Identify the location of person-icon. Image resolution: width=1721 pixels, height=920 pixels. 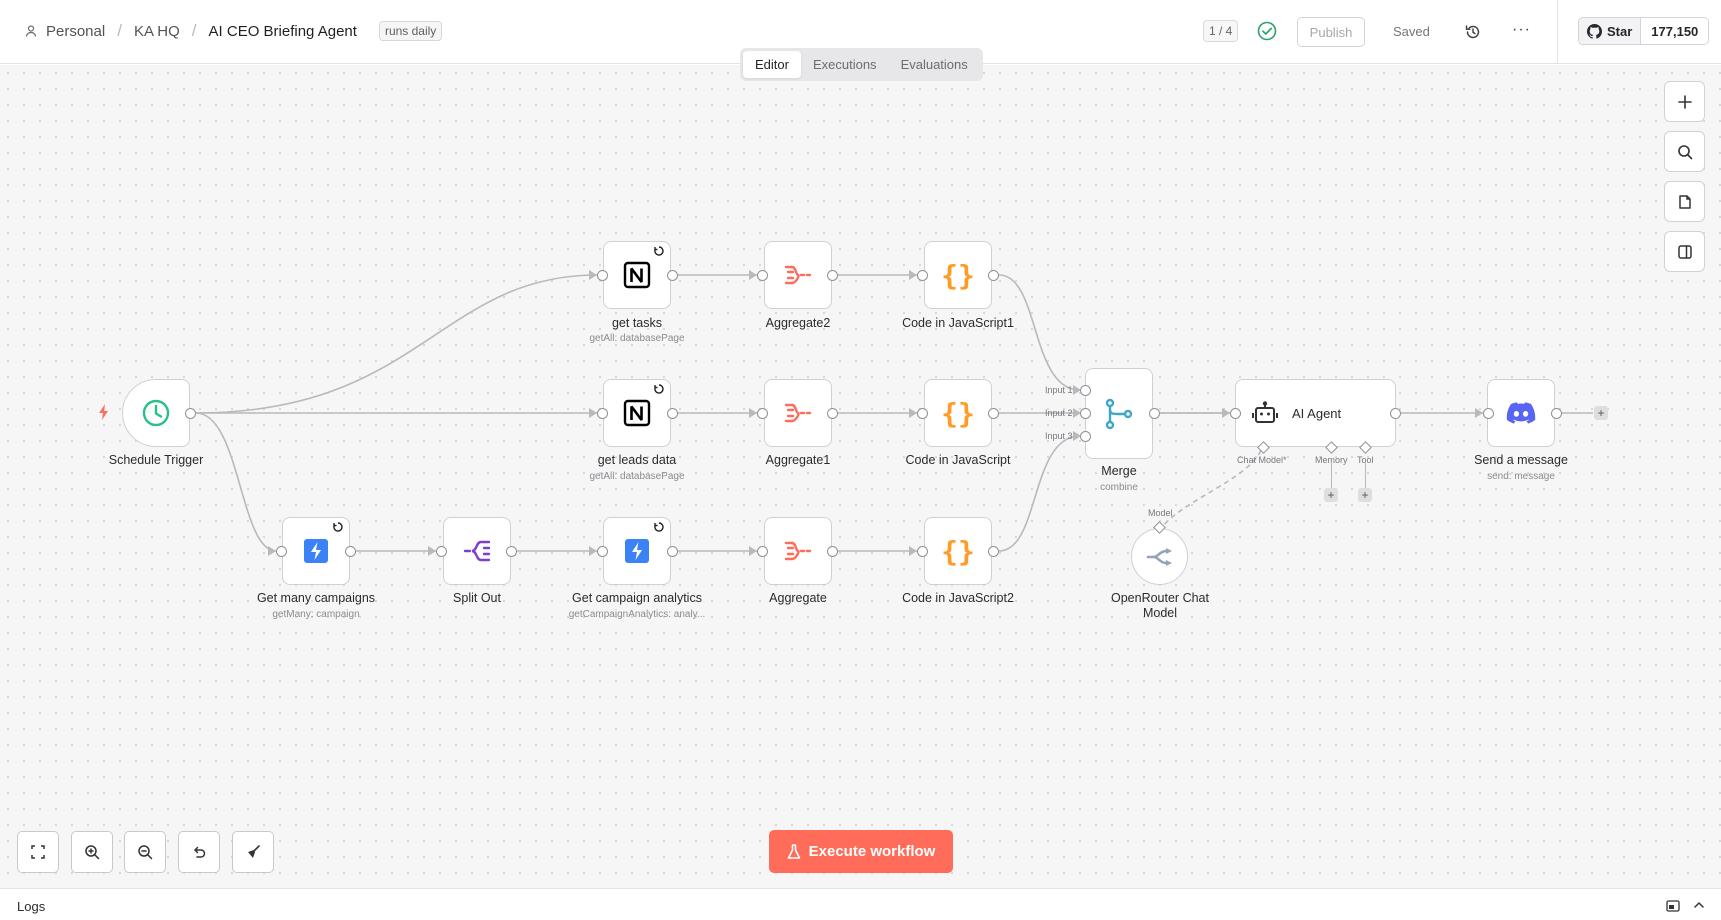
(31, 31).